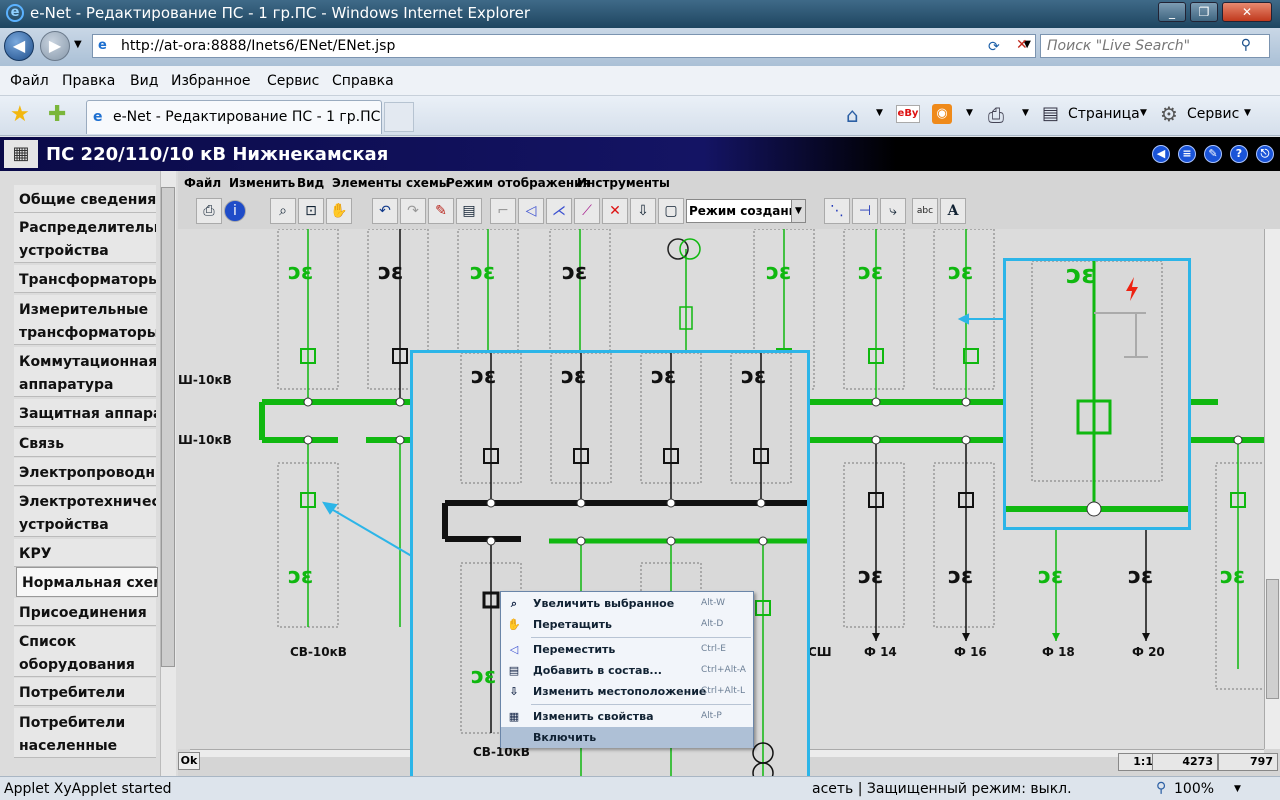 The image size is (1280, 800). What do you see at coordinates (85, 733) in the screenshot?
I see `nav-consumers-settlements: Потребители населенные пункты` at bounding box center [85, 733].